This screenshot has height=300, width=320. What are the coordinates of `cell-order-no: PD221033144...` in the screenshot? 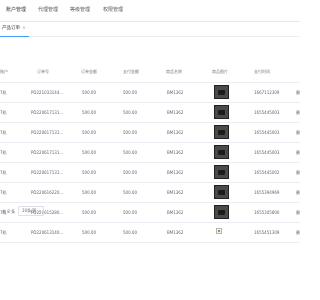 It's located at (47, 92).